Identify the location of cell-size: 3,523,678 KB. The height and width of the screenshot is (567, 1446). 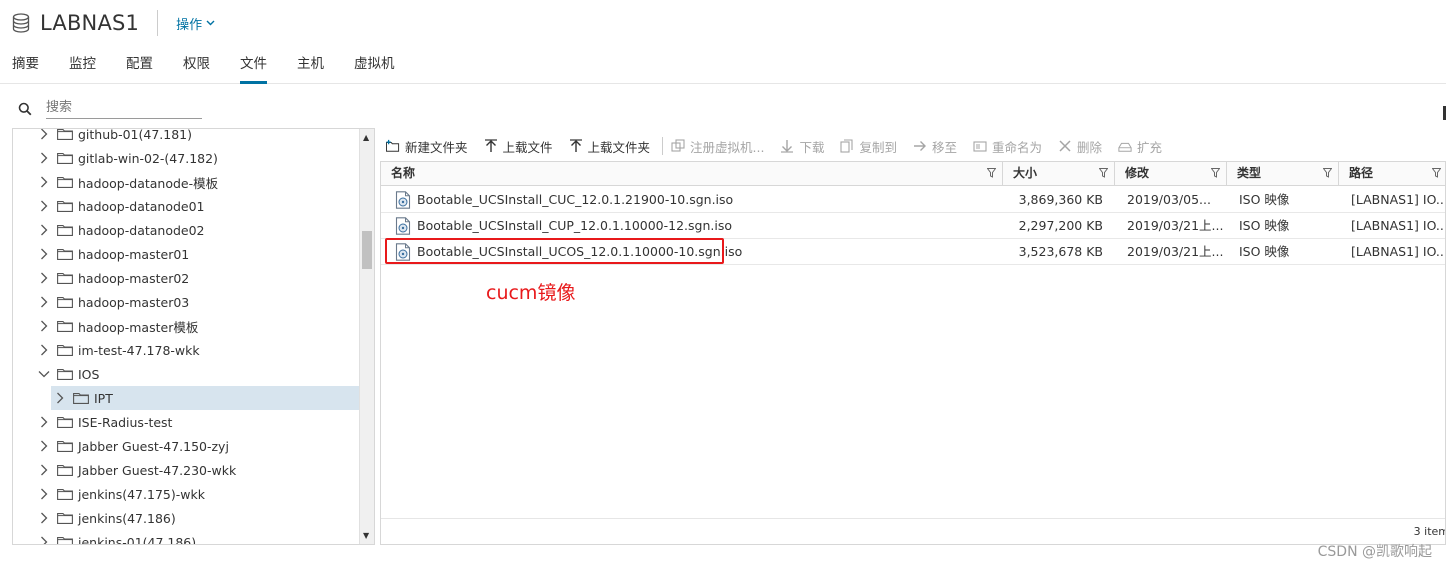
(1060, 251).